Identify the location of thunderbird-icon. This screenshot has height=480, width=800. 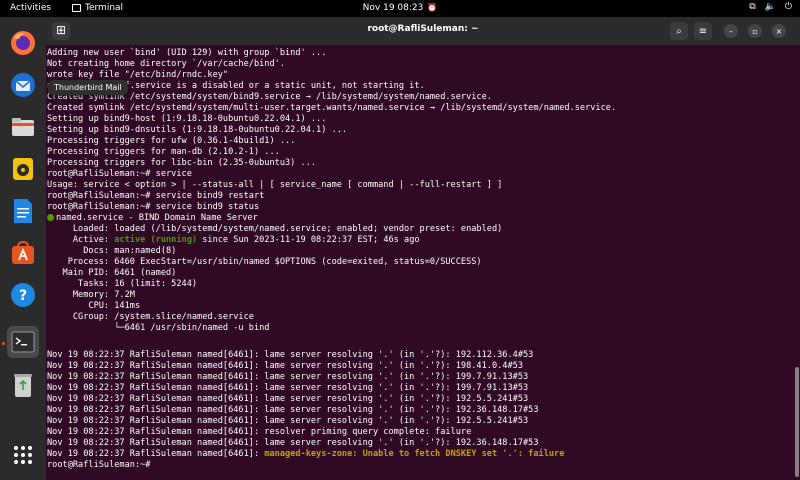
(23, 85).